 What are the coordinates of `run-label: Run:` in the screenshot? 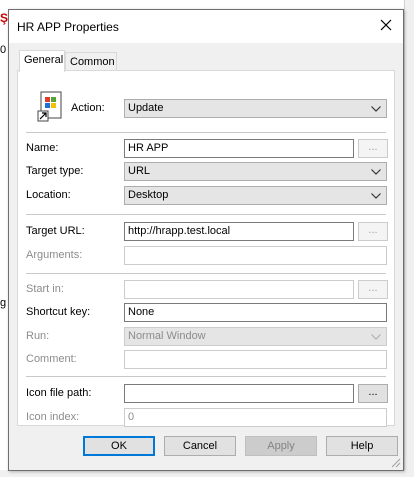 It's located at (38, 336).